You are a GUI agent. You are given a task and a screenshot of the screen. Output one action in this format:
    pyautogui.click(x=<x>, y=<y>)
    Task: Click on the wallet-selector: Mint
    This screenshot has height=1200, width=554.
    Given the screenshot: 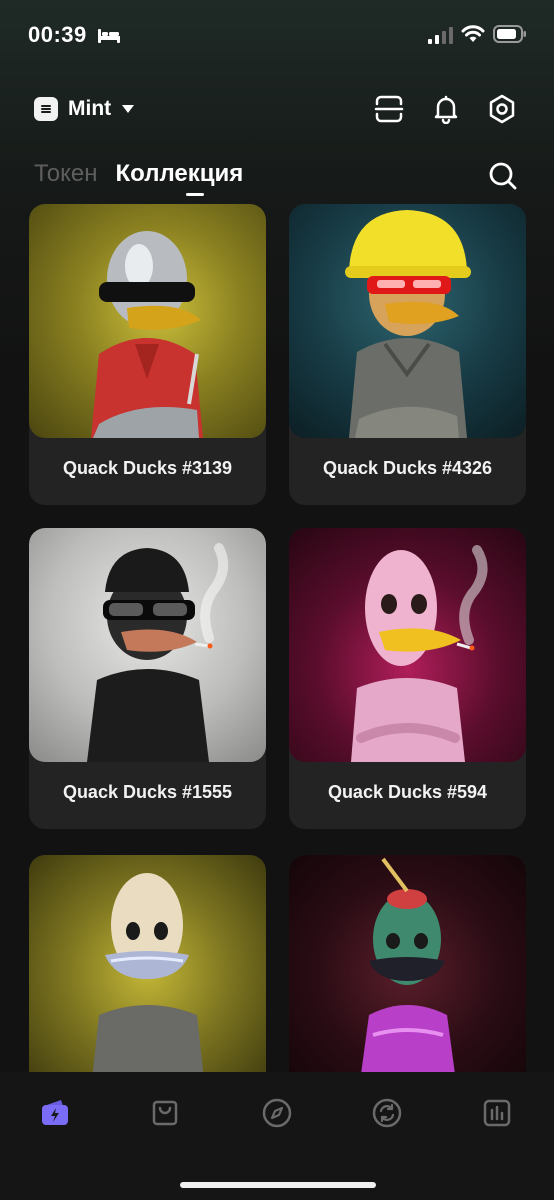 What is the action you would take?
    pyautogui.click(x=84, y=109)
    